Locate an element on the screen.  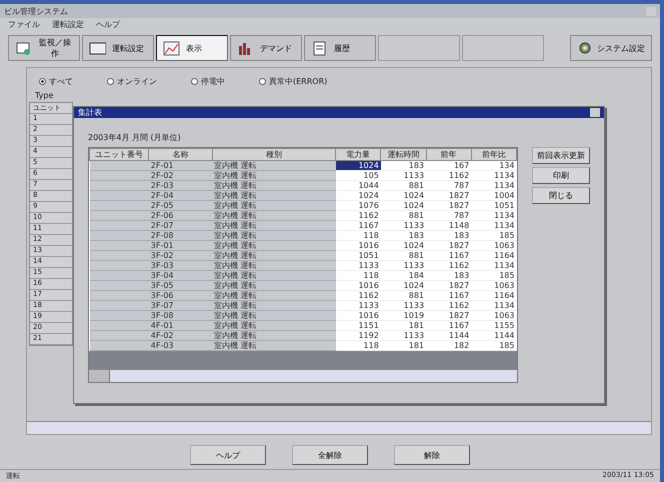
radio-label: 異常中(ERROR) is located at coordinates (298, 81).